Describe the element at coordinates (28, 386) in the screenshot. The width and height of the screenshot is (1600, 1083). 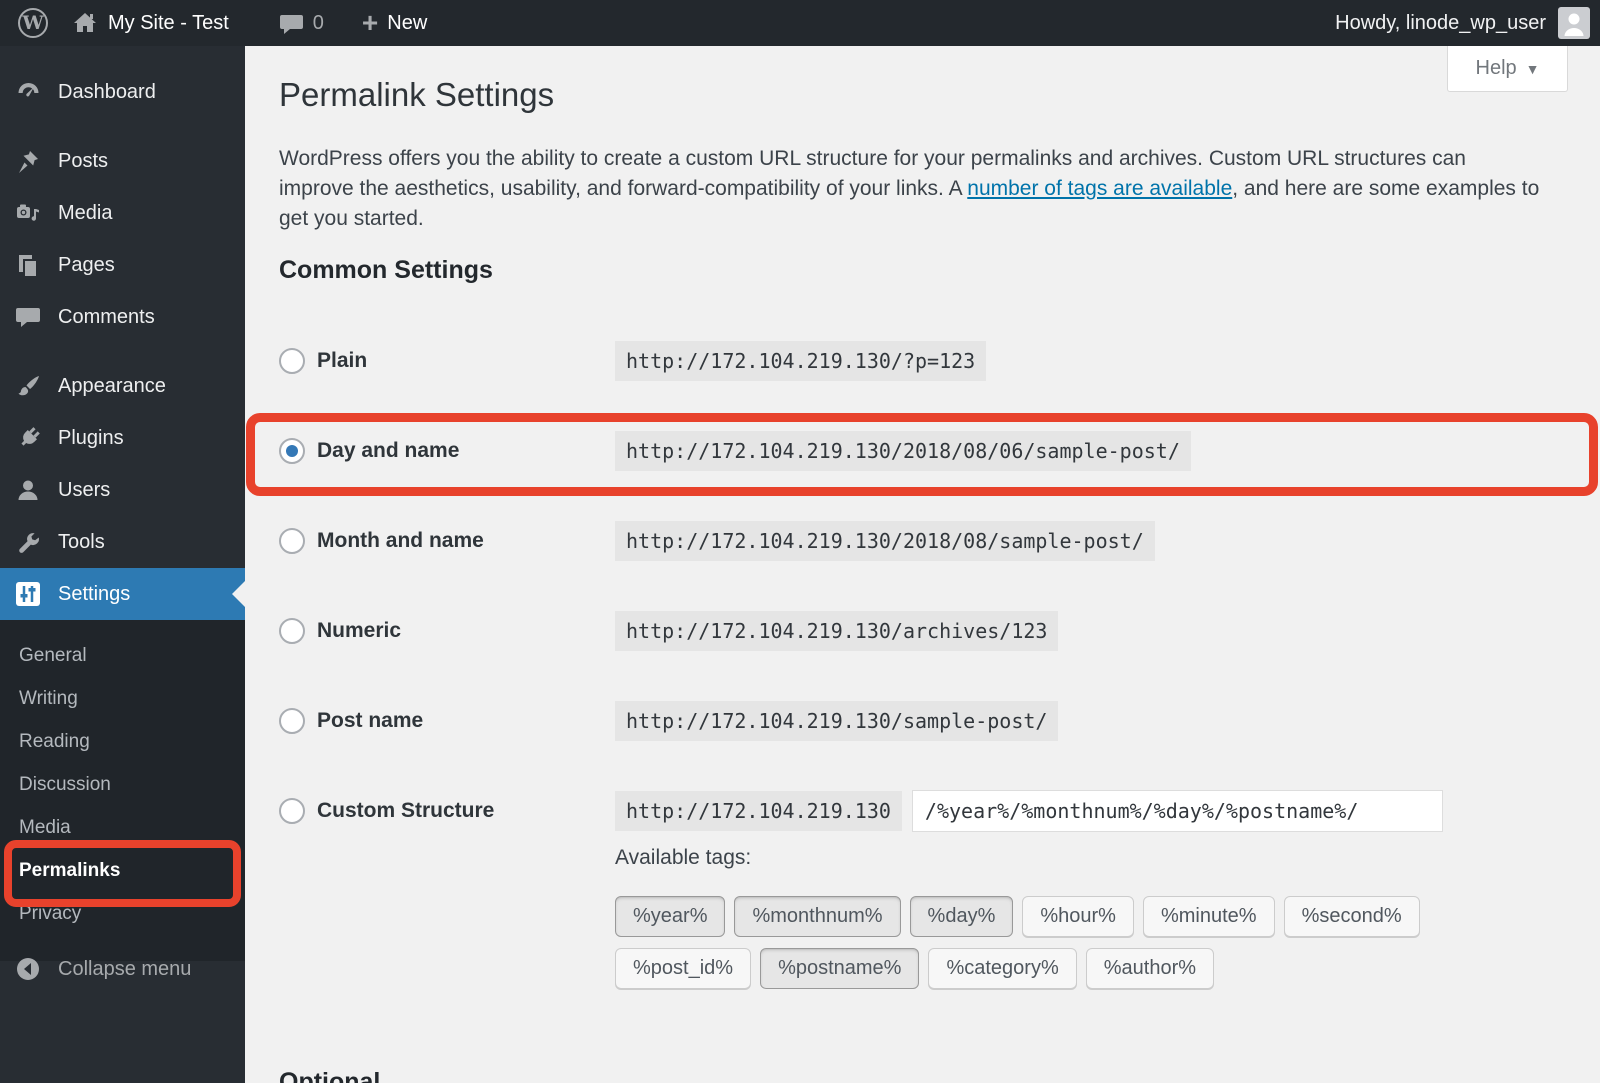
I see `appearance-icon` at that location.